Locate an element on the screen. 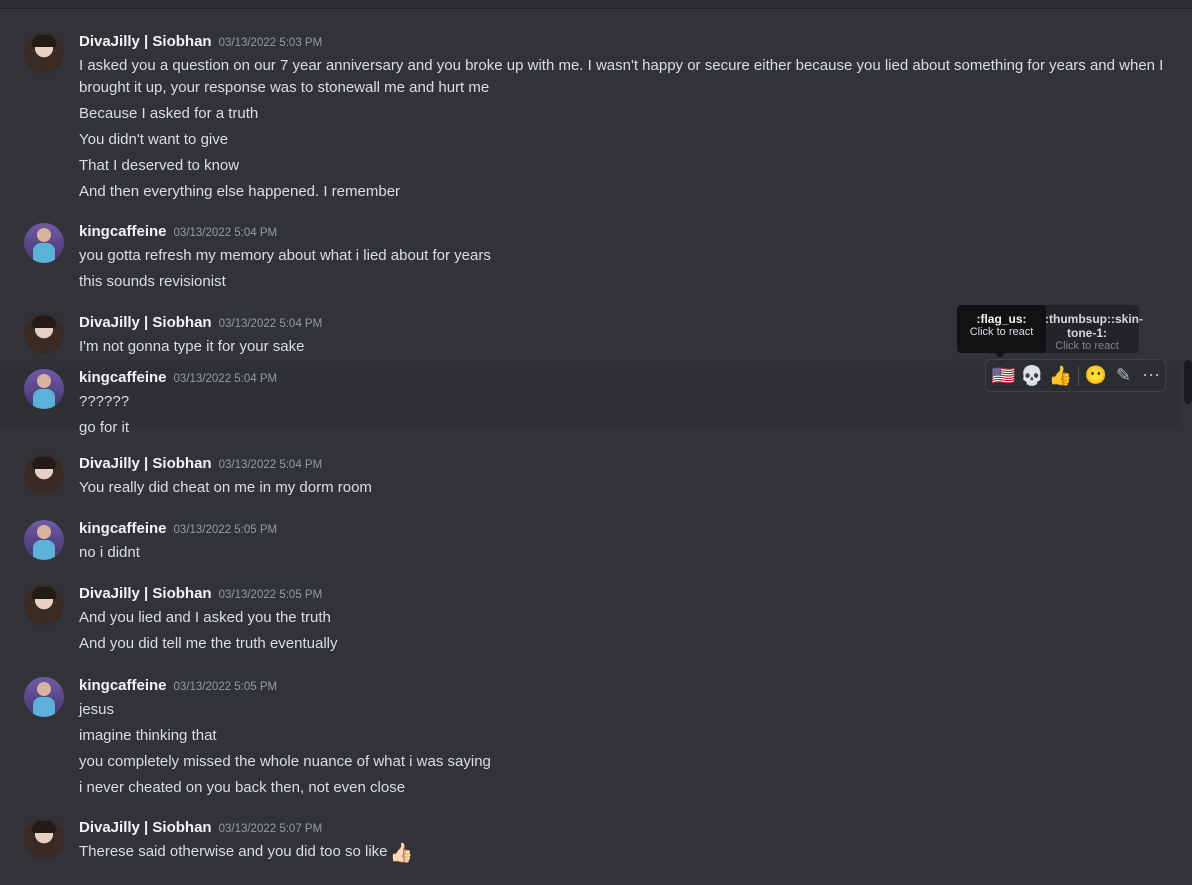 The height and width of the screenshot is (885, 1192). tooltip-title: :thumbsup::skin-tone-1: is located at coordinates (1094, 326).